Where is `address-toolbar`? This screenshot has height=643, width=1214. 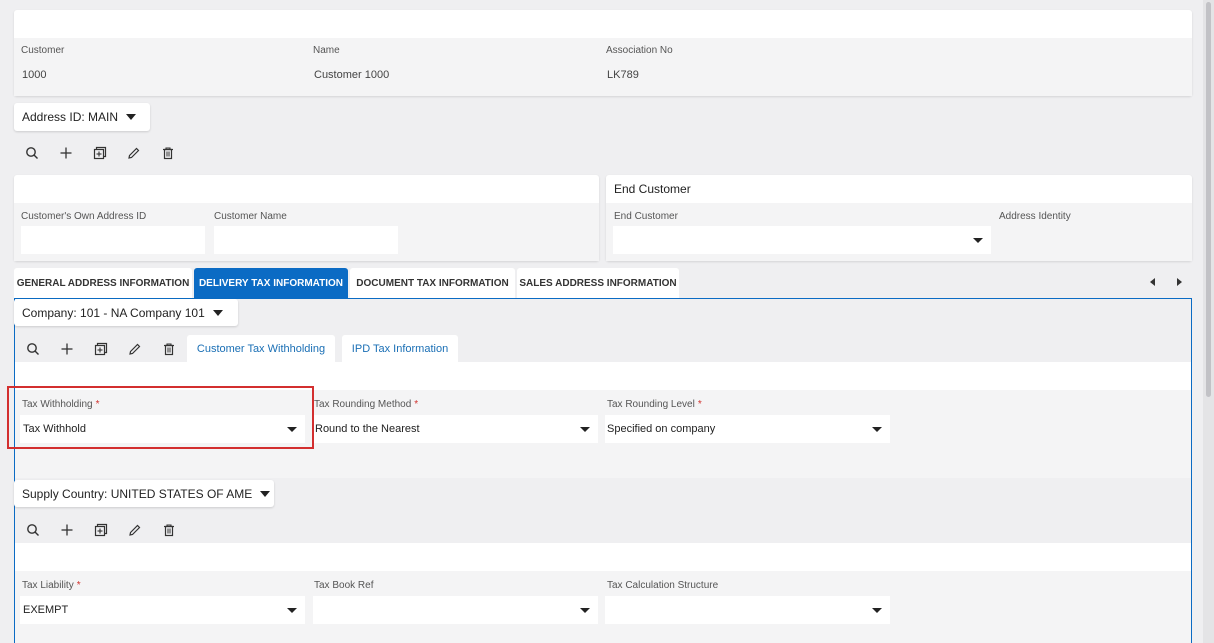 address-toolbar is located at coordinates (100, 153).